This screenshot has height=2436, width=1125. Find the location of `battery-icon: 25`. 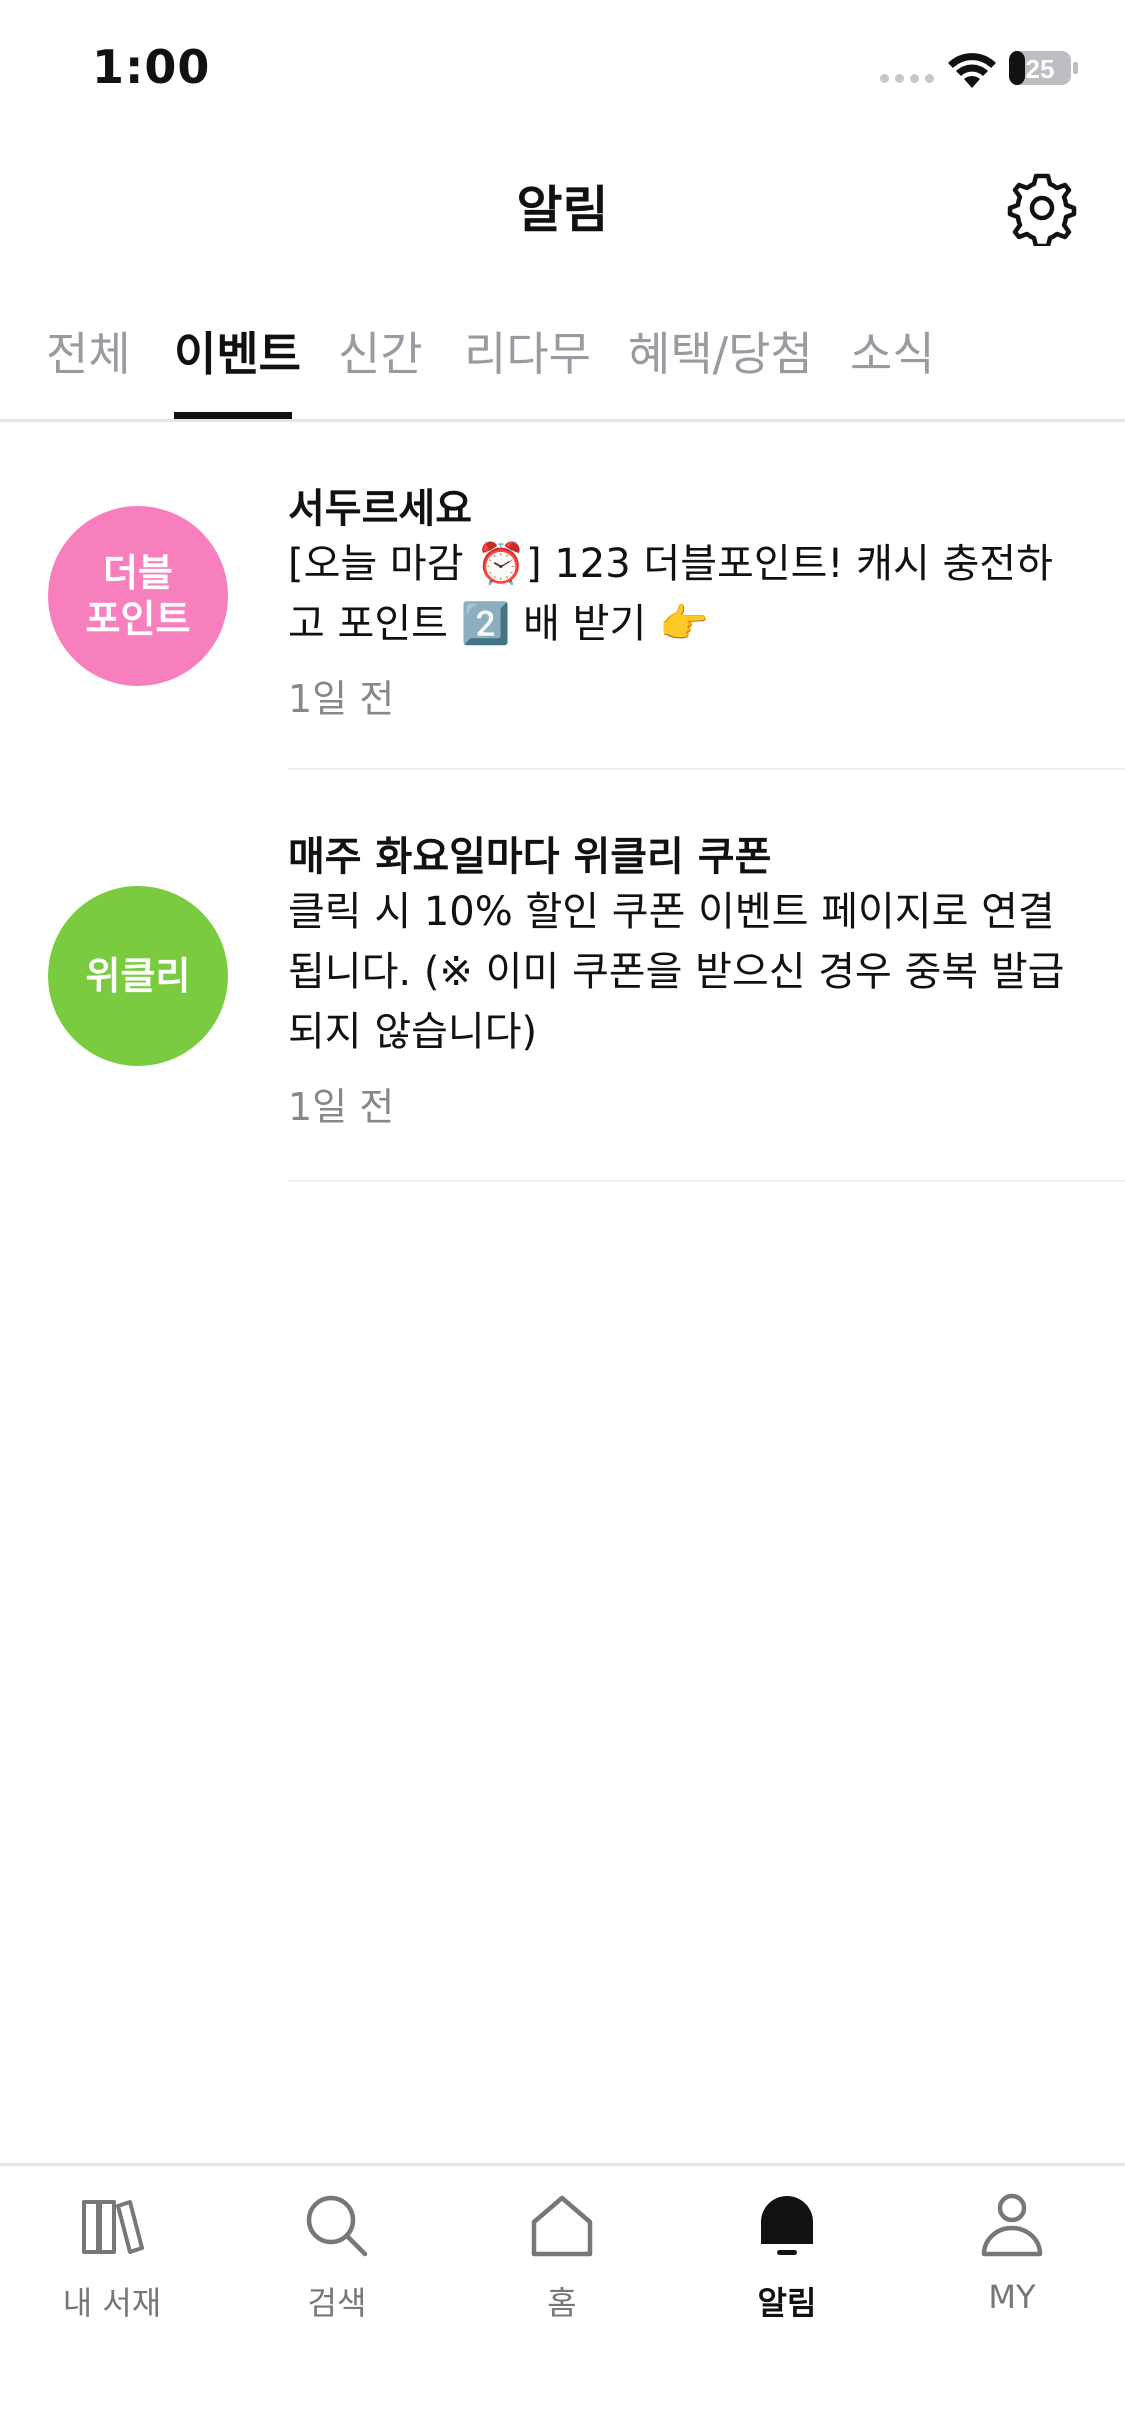

battery-icon: 25 is located at coordinates (1044, 68).